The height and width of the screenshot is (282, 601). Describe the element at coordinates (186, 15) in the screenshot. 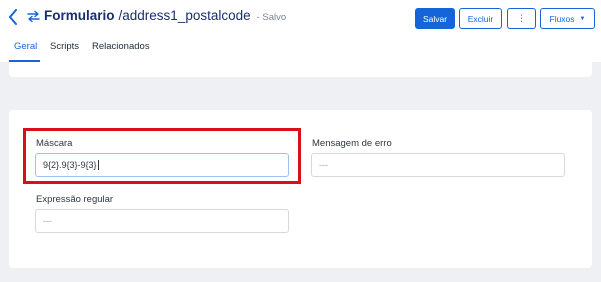

I see `field-name: address1_postalcode` at that location.